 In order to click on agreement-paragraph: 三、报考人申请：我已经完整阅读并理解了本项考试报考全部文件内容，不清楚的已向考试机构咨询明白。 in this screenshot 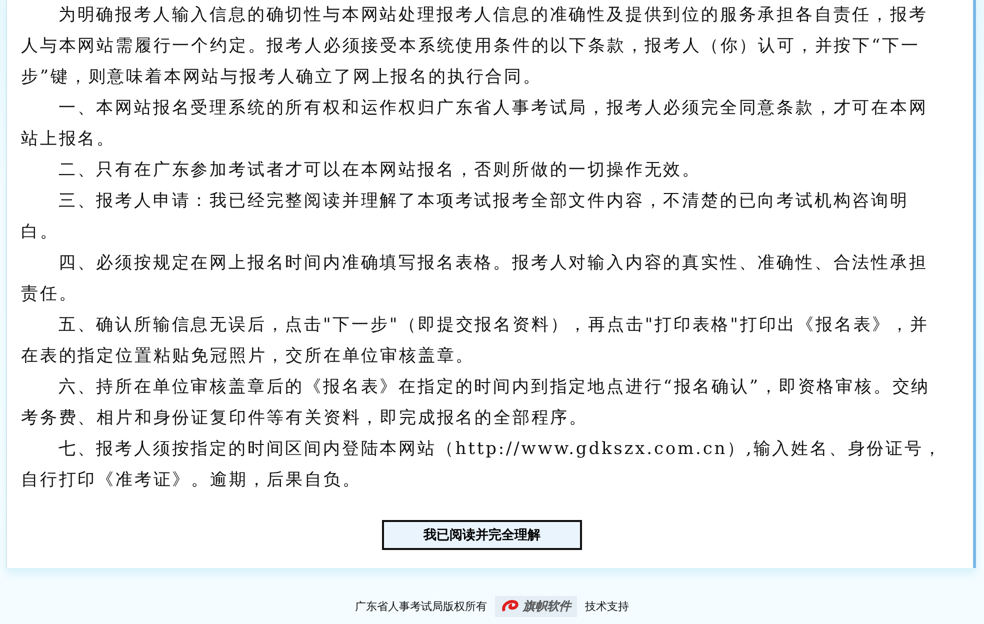, I will do `click(465, 217)`.